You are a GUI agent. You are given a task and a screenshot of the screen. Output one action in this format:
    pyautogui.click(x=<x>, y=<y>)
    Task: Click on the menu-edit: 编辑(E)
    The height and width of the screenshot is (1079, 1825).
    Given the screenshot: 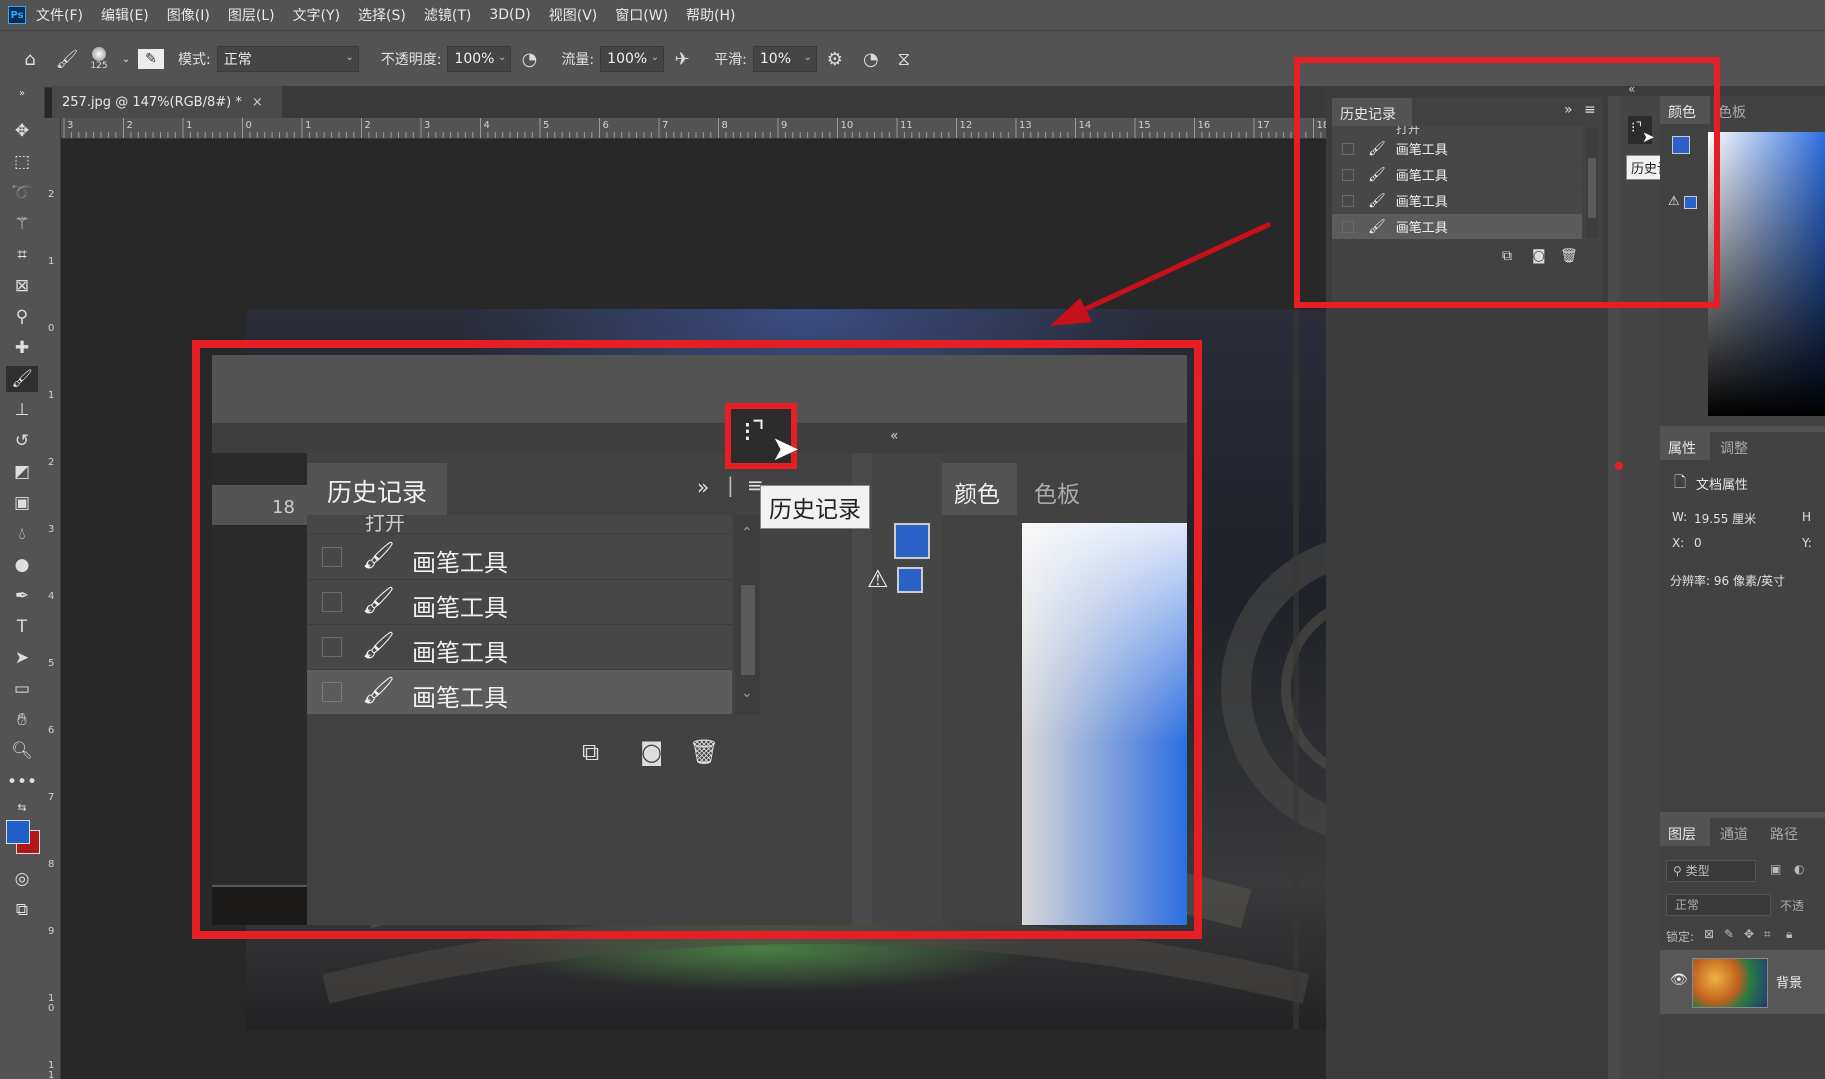 What is the action you would take?
    pyautogui.click(x=125, y=15)
    